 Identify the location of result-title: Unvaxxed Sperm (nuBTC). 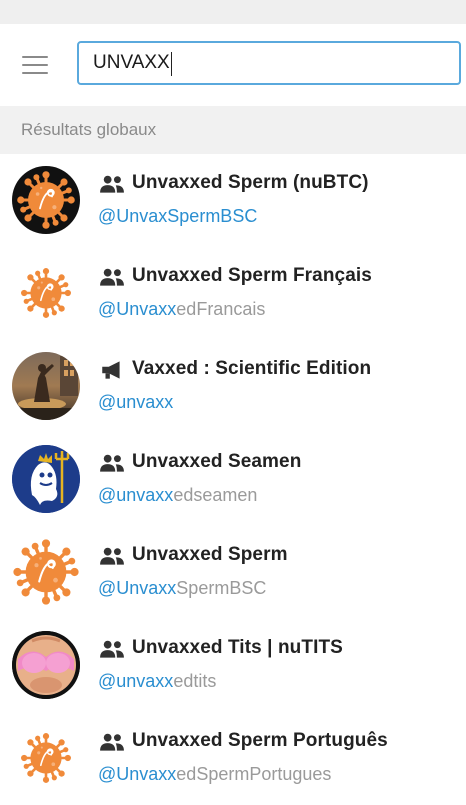
(250, 182).